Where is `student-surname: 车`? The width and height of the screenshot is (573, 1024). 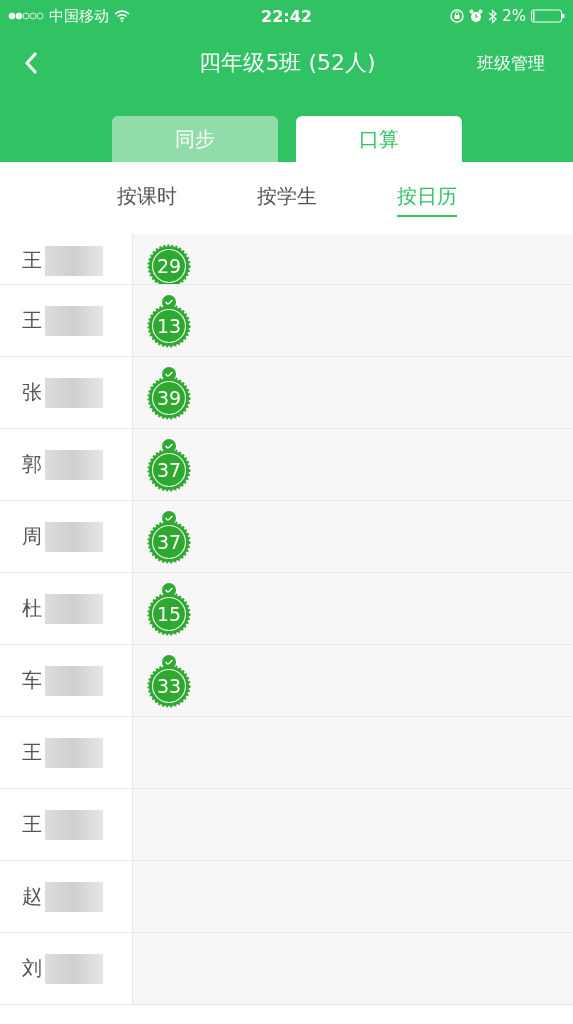 student-surname: 车 is located at coordinates (32, 680).